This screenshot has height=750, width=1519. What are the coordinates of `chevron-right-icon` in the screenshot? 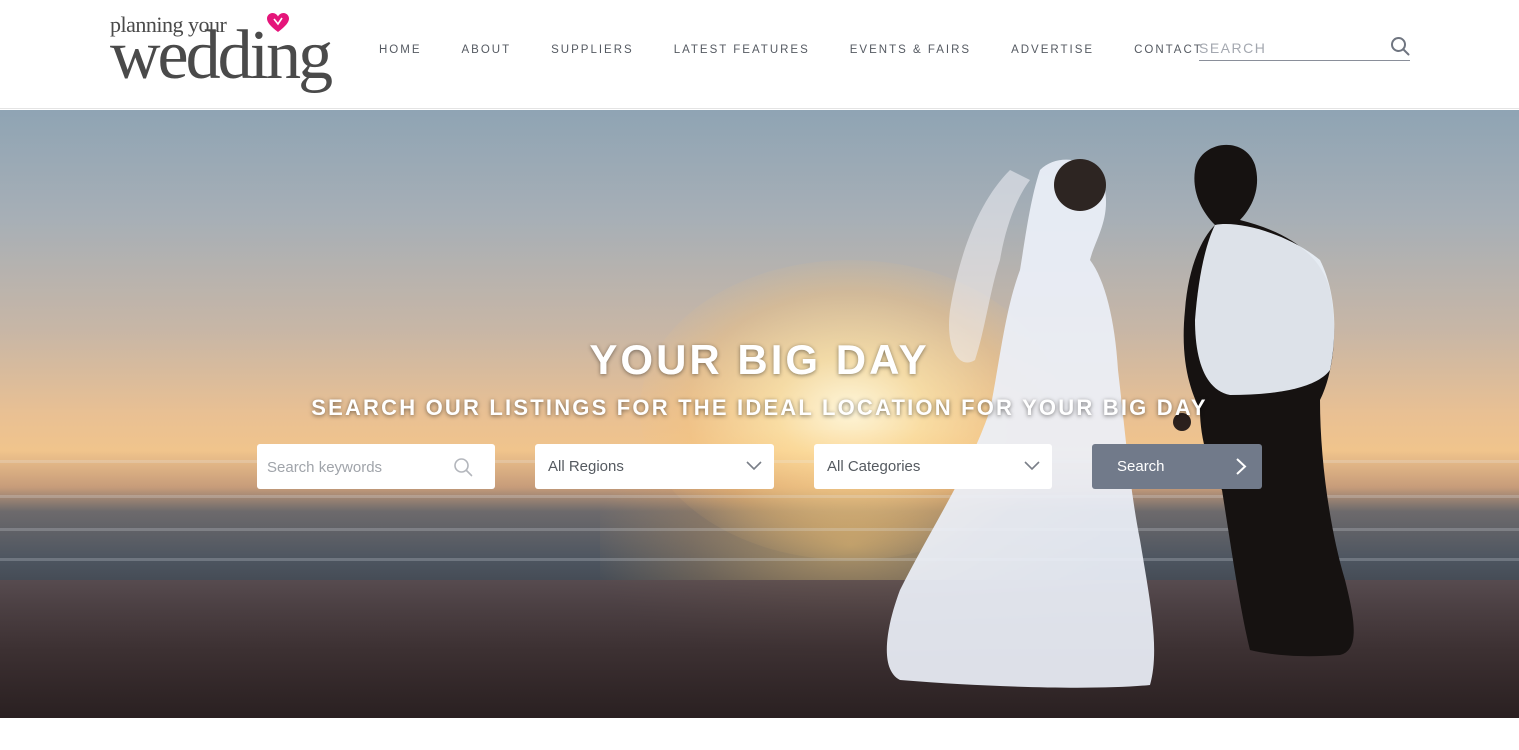 It's located at (1241, 466).